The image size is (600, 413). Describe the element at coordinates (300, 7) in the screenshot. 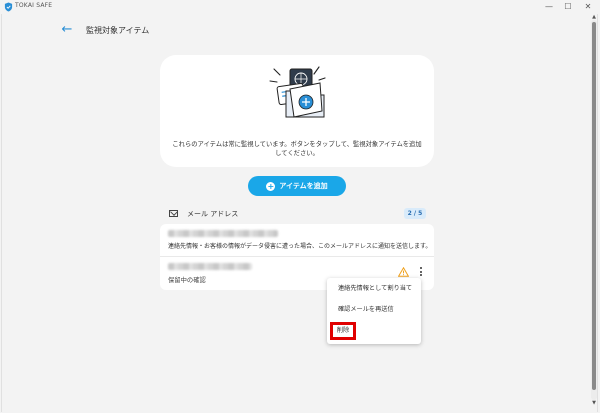

I see `title-bar: TOKAI SAFE — ☐ ✕` at that location.